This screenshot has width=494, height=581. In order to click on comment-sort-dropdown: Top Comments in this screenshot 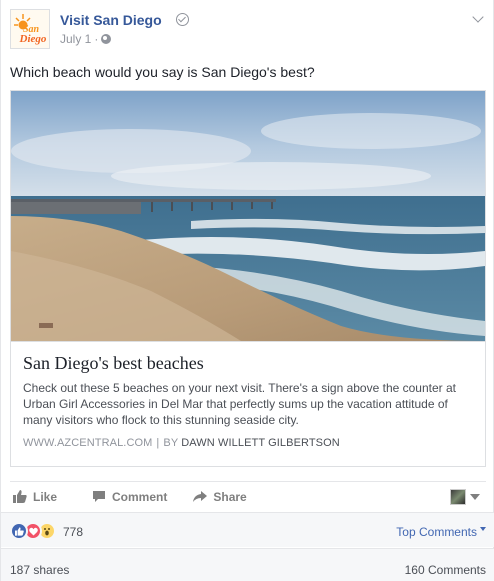, I will do `click(441, 532)`.